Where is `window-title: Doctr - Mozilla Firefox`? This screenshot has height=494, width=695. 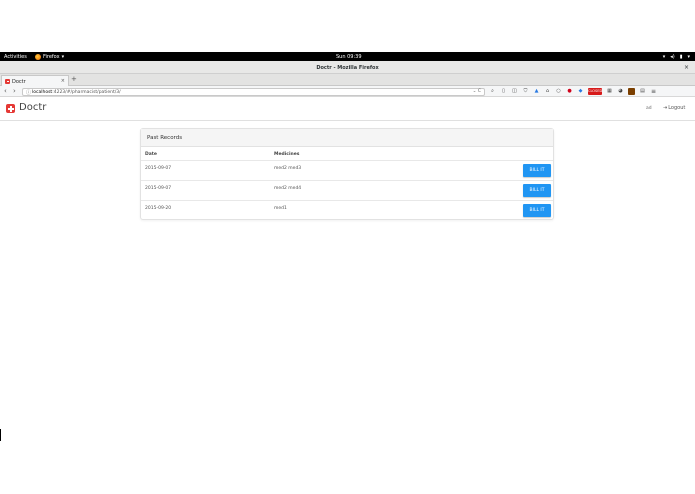
window-title: Doctr - Mozilla Firefox is located at coordinates (347, 68).